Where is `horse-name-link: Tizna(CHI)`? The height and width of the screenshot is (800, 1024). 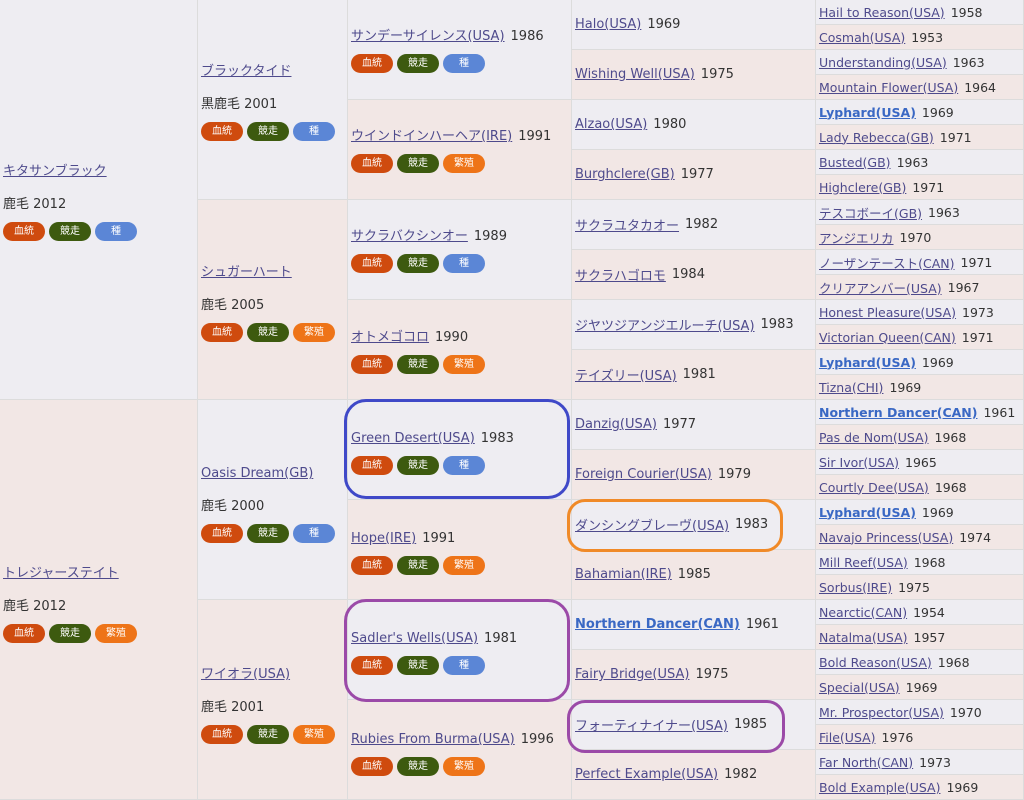 horse-name-link: Tizna(CHI) is located at coordinates (851, 387).